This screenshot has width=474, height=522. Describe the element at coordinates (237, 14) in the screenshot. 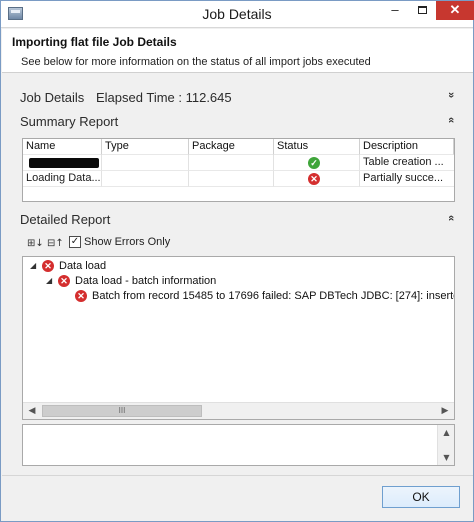

I see `title-bar: Job Details – ✕` at that location.